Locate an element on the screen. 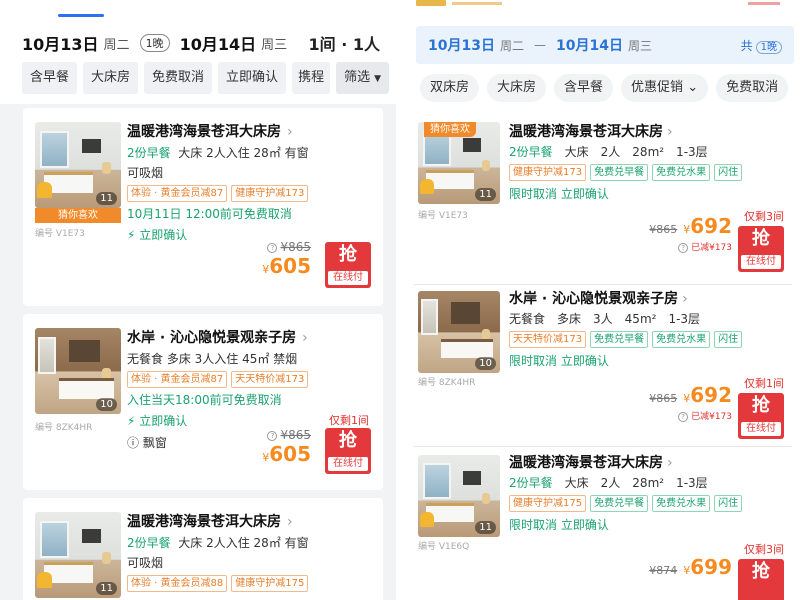 Image resolution: width=800 pixels, height=600 pixels. promo-tags: 健康守护减175 免费兑早餐 免费兑水果 闪住 is located at coordinates (647, 503).